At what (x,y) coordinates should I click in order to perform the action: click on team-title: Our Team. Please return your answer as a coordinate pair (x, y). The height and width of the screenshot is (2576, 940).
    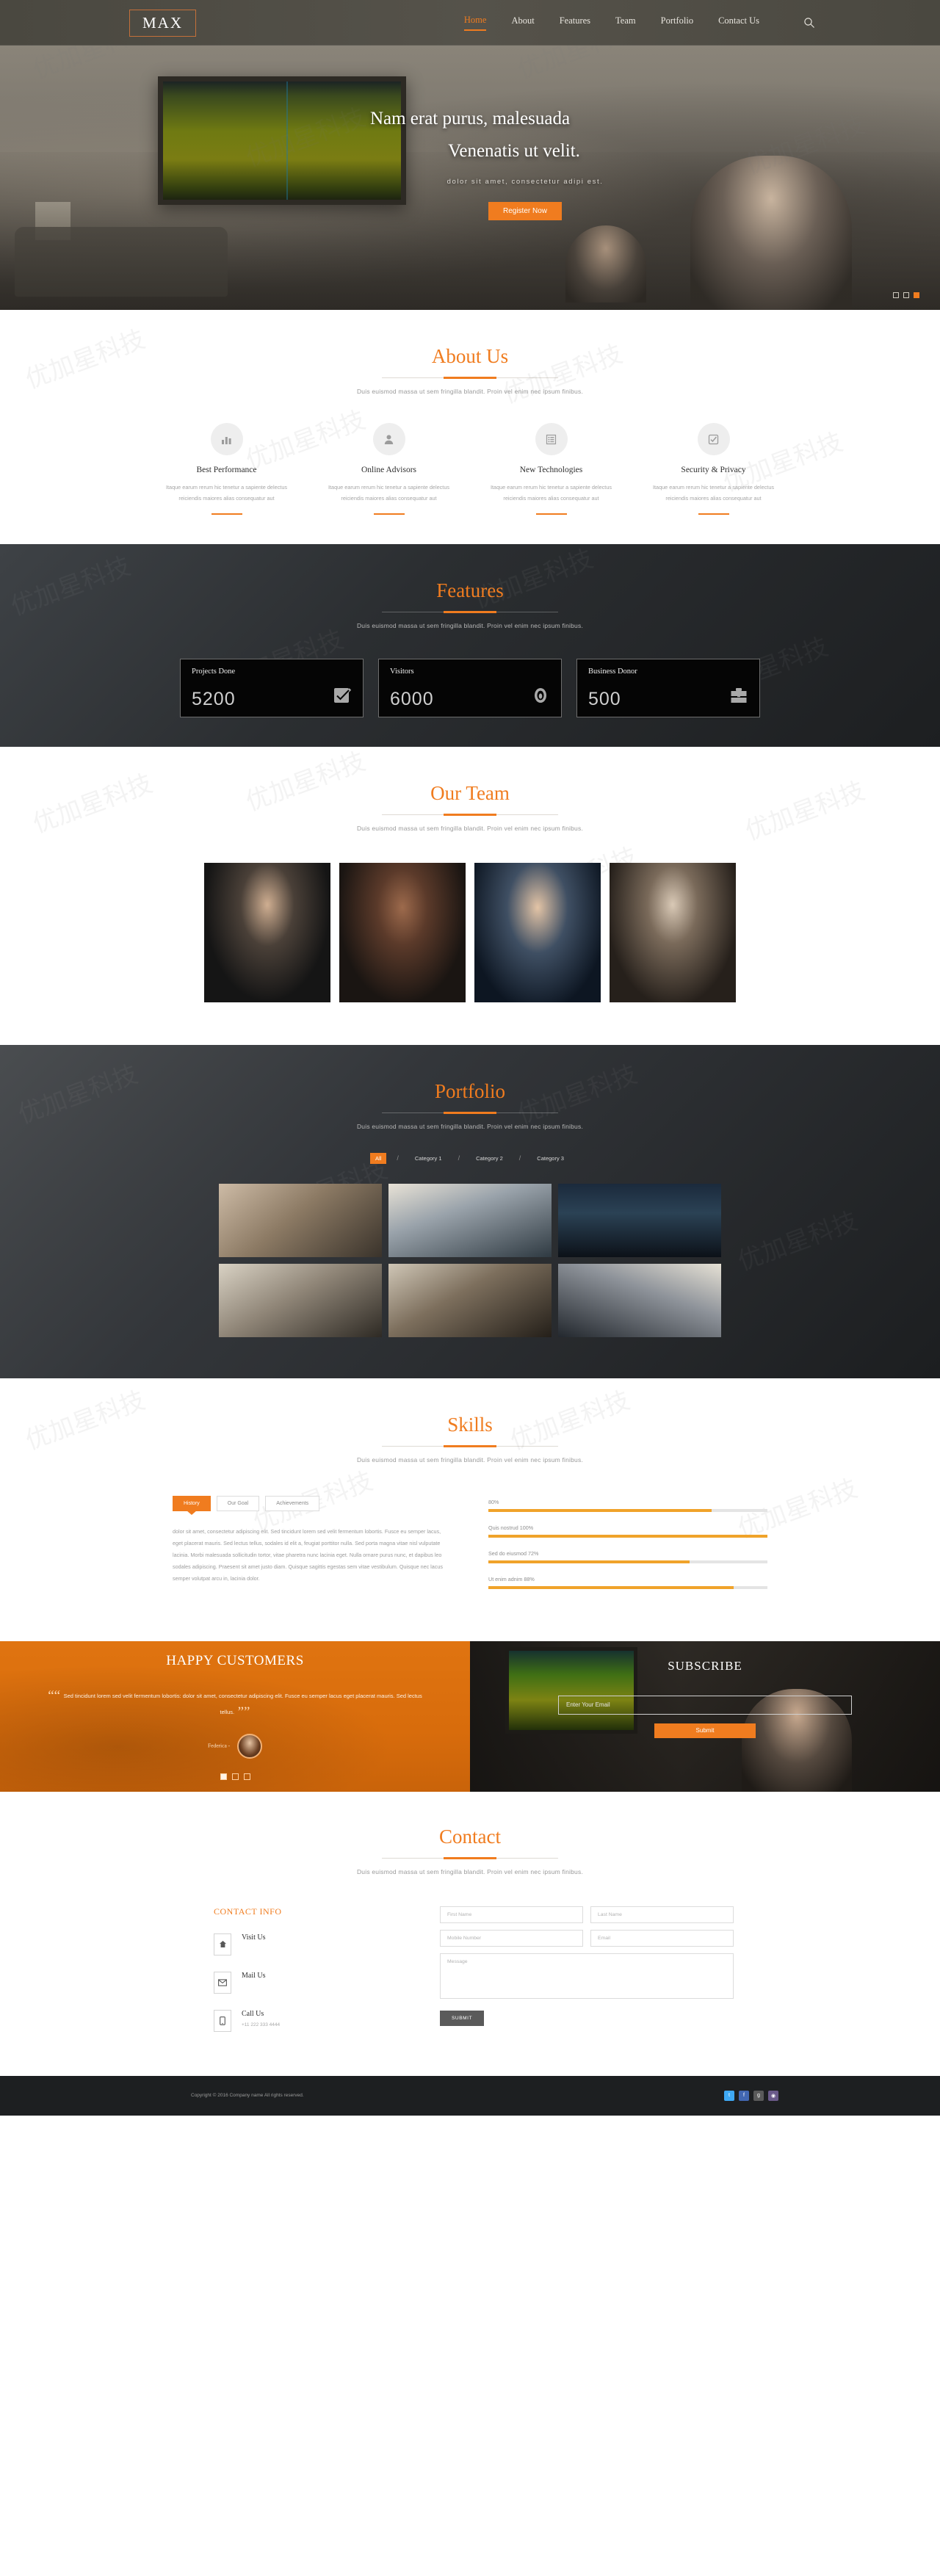
    Looking at the image, I should click on (470, 792).